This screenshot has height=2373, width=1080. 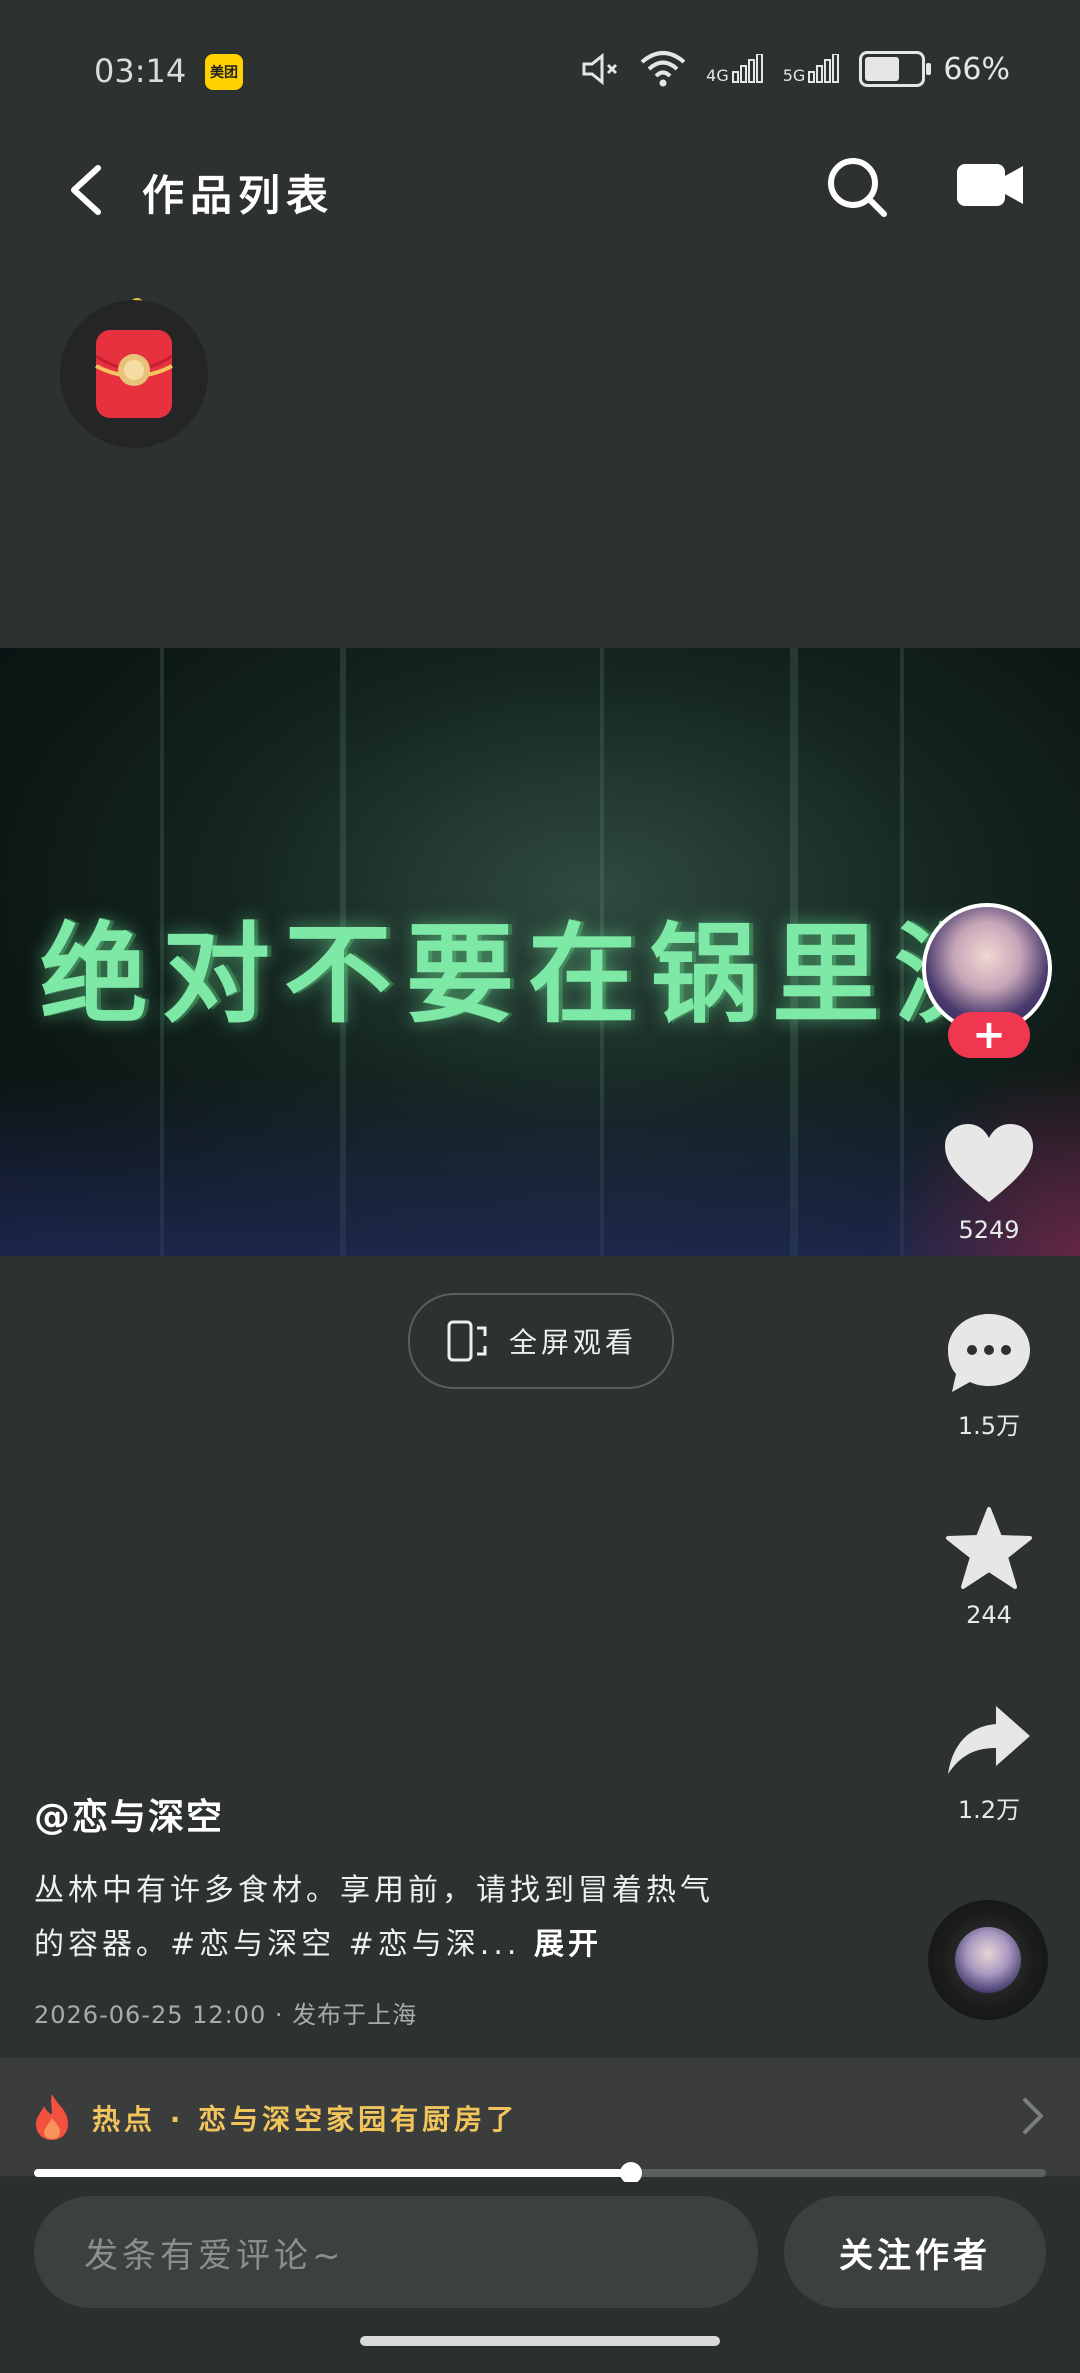 I want to click on post-description: 丛林中有许多食材。享用前，请找到冒着热气的容器。#恋与深空 #恋与深... 展开, so click(x=374, y=1918).